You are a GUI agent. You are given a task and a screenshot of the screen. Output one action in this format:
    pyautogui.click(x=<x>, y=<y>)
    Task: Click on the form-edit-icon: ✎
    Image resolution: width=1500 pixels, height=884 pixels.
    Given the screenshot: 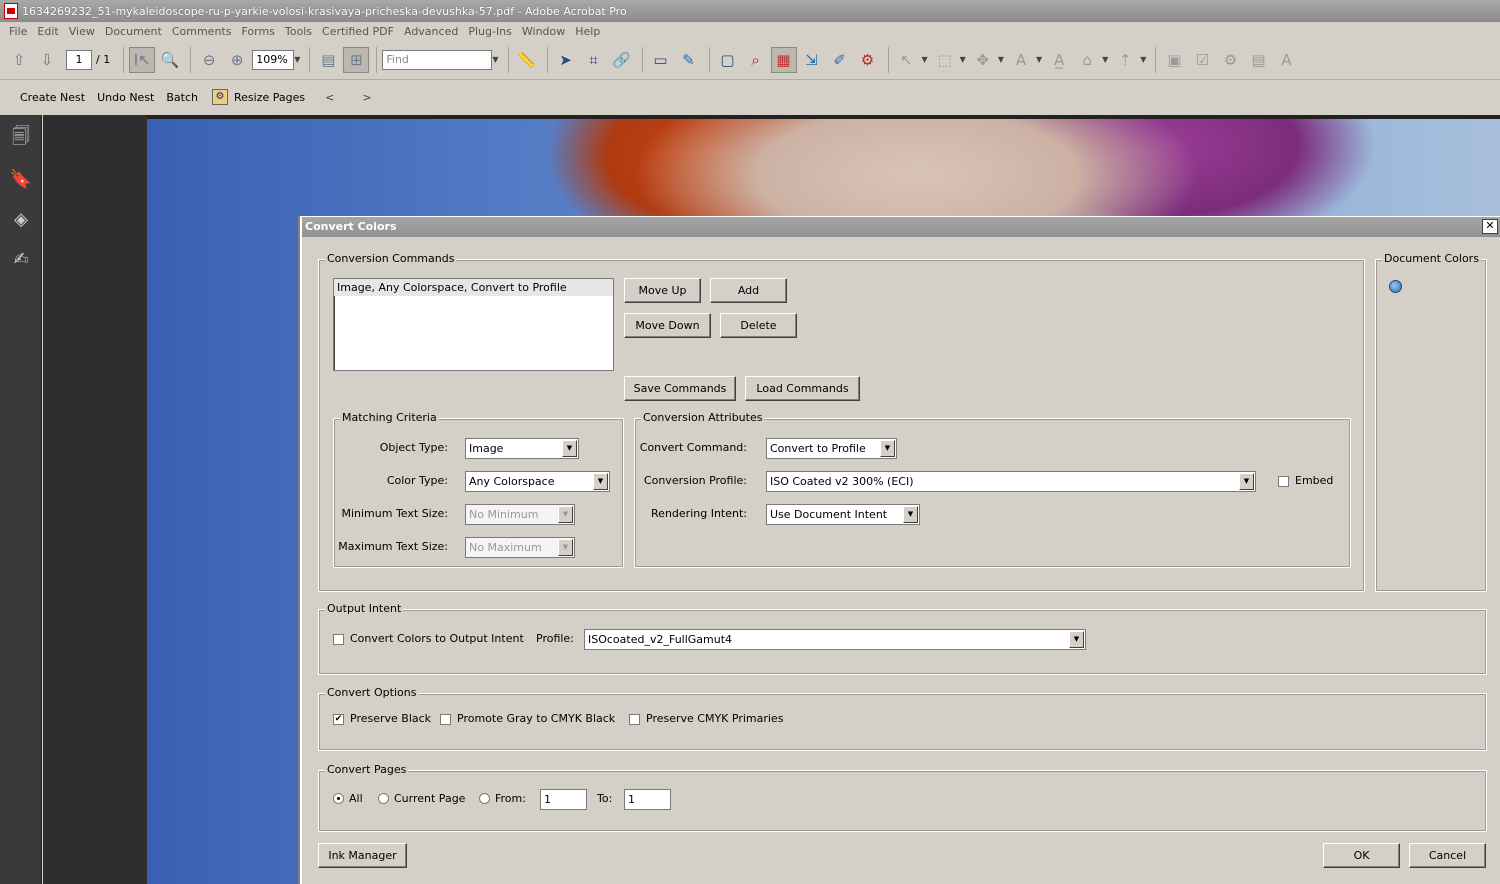 What is the action you would take?
    pyautogui.click(x=689, y=60)
    